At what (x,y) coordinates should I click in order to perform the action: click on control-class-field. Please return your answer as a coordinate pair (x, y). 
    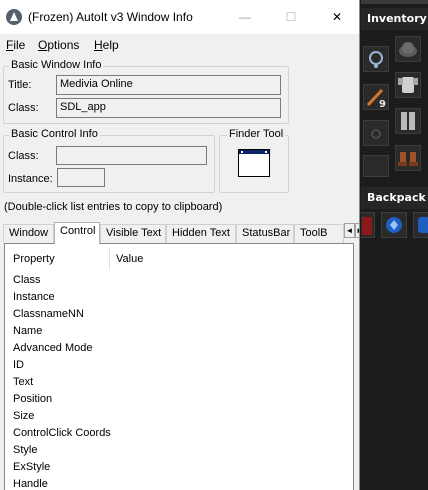
    Looking at the image, I should click on (131, 155).